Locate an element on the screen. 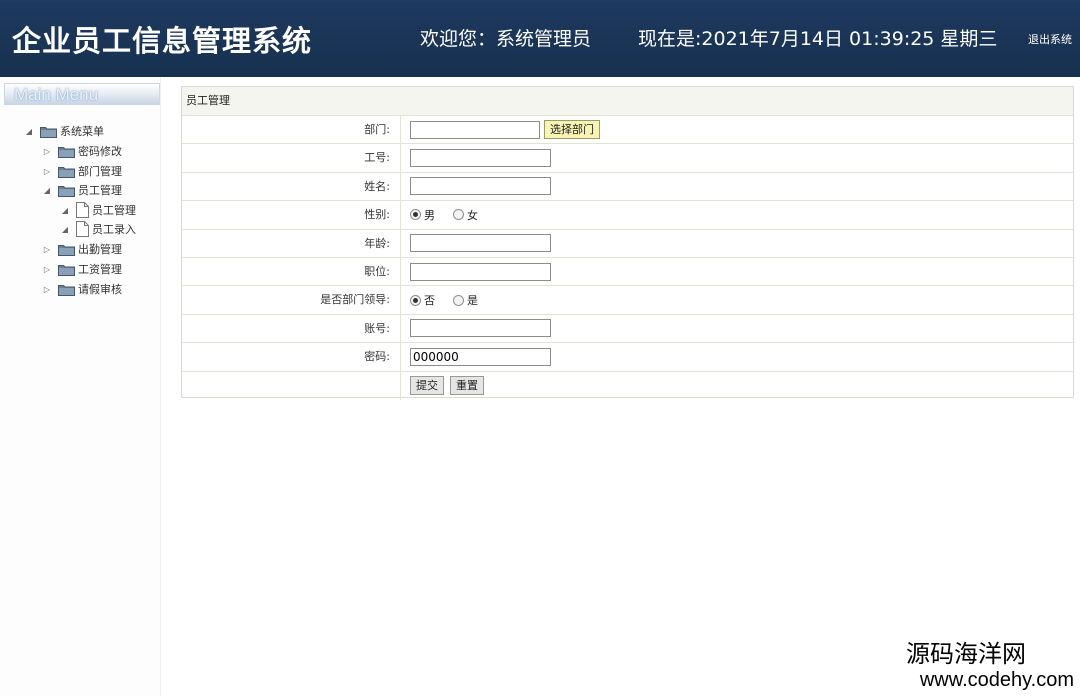 This screenshot has width=1080, height=696. leader-yes-radio is located at coordinates (458, 300).